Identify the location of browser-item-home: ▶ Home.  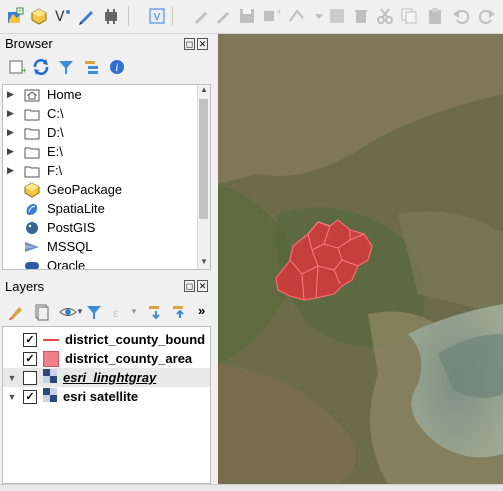
(106, 94).